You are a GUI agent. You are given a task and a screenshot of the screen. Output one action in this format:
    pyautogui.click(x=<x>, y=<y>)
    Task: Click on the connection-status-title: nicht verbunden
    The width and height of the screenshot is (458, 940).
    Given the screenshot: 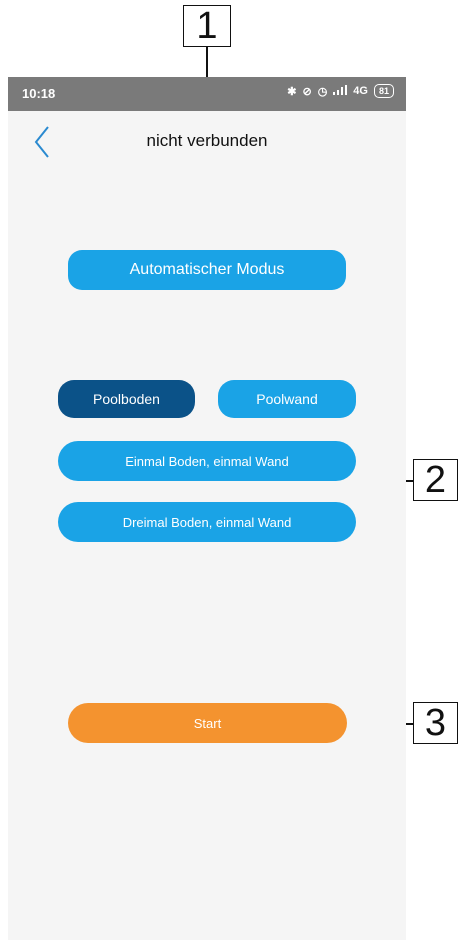 What is the action you would take?
    pyautogui.click(x=207, y=140)
    